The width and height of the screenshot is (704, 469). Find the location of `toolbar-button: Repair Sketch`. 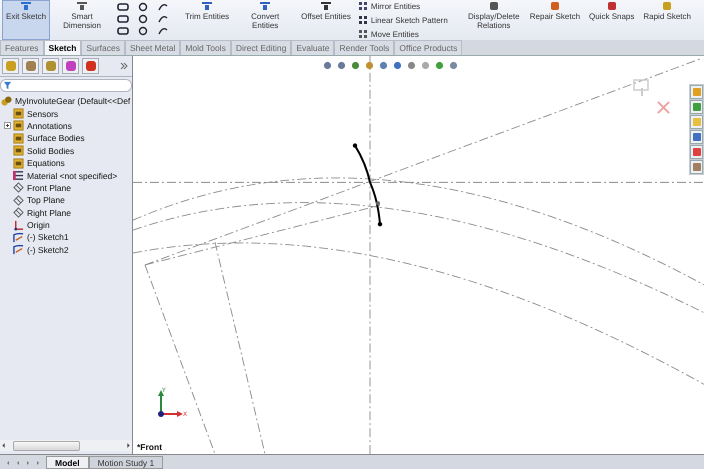

toolbar-button: Repair Sketch is located at coordinates (555, 20).